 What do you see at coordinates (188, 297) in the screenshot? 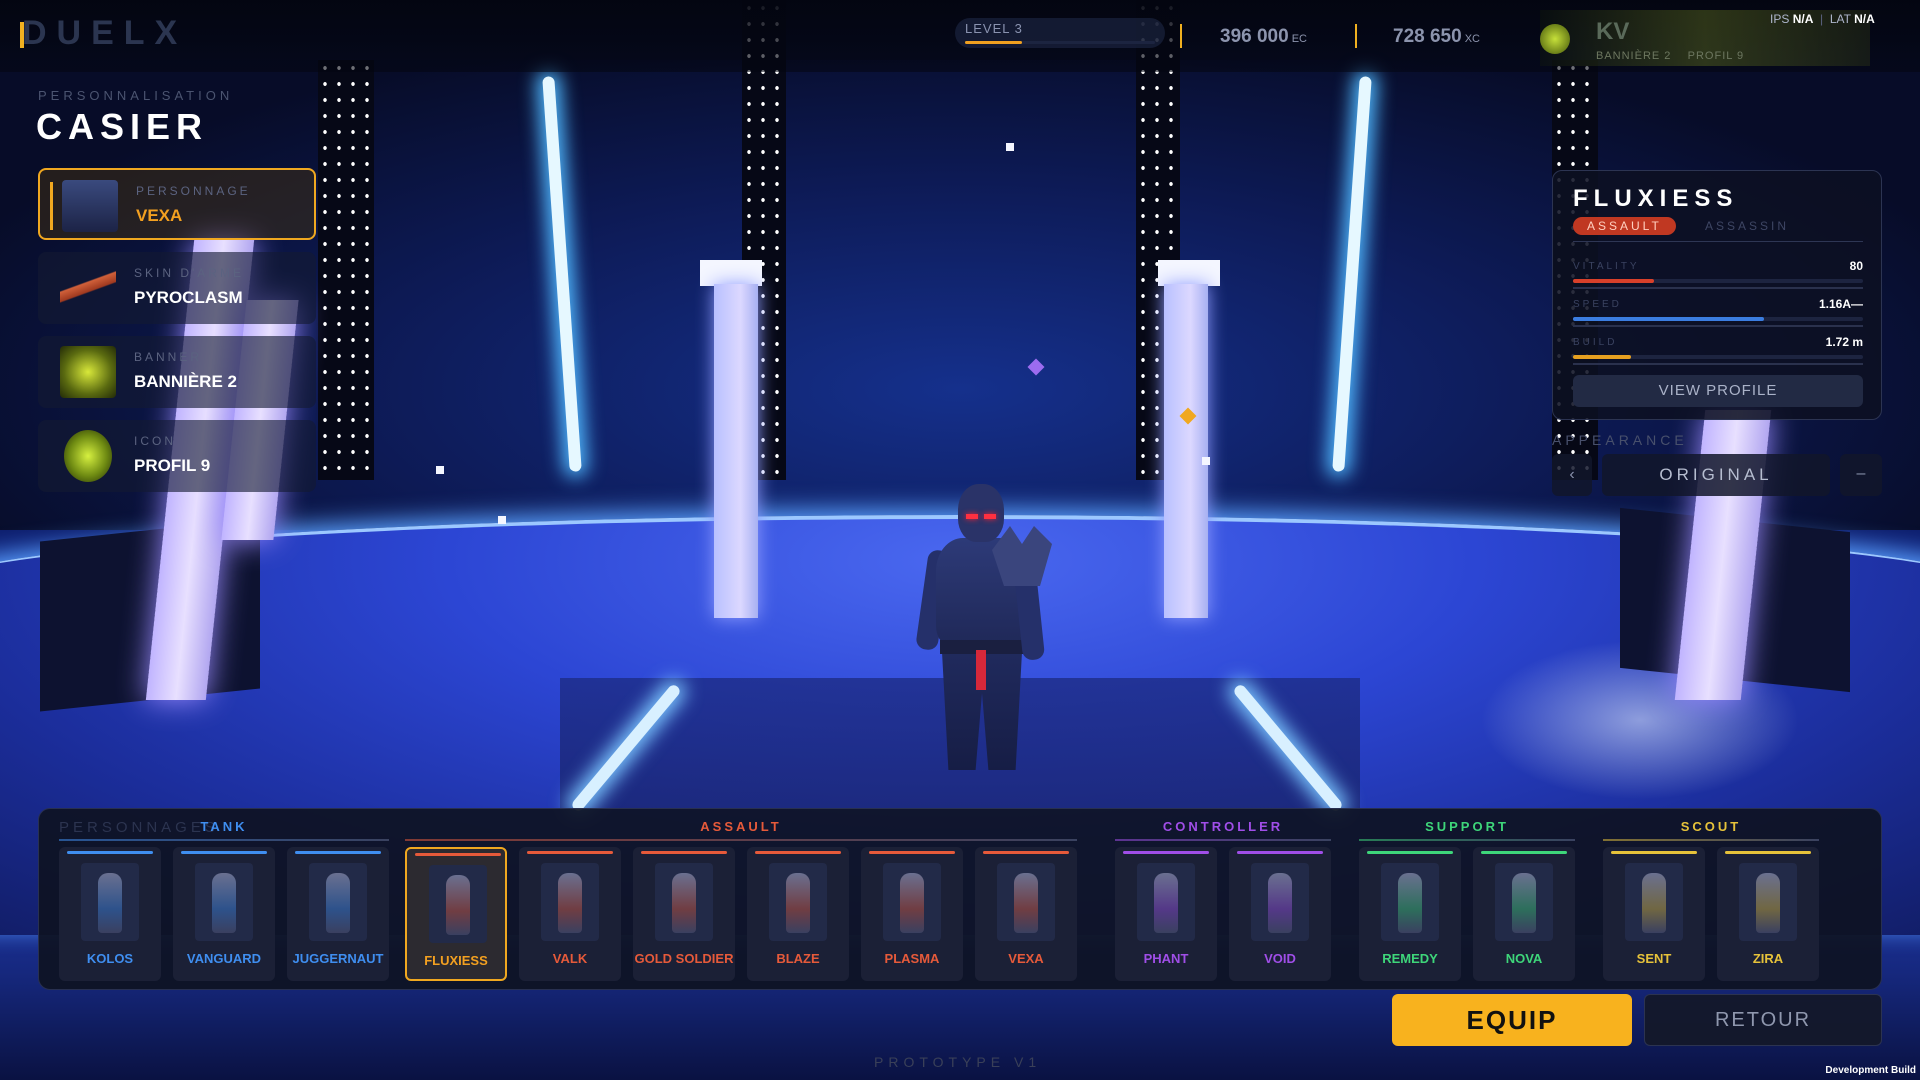
I see `slot-value: PYROCLASM` at bounding box center [188, 297].